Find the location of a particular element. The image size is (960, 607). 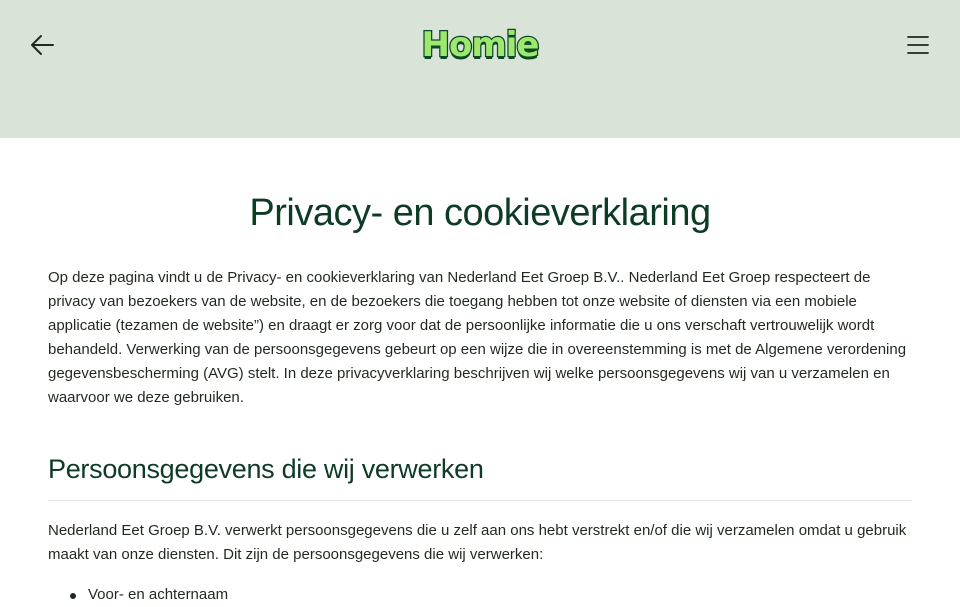

personal-data-list: Voor- en achternaam is located at coordinates (480, 595).